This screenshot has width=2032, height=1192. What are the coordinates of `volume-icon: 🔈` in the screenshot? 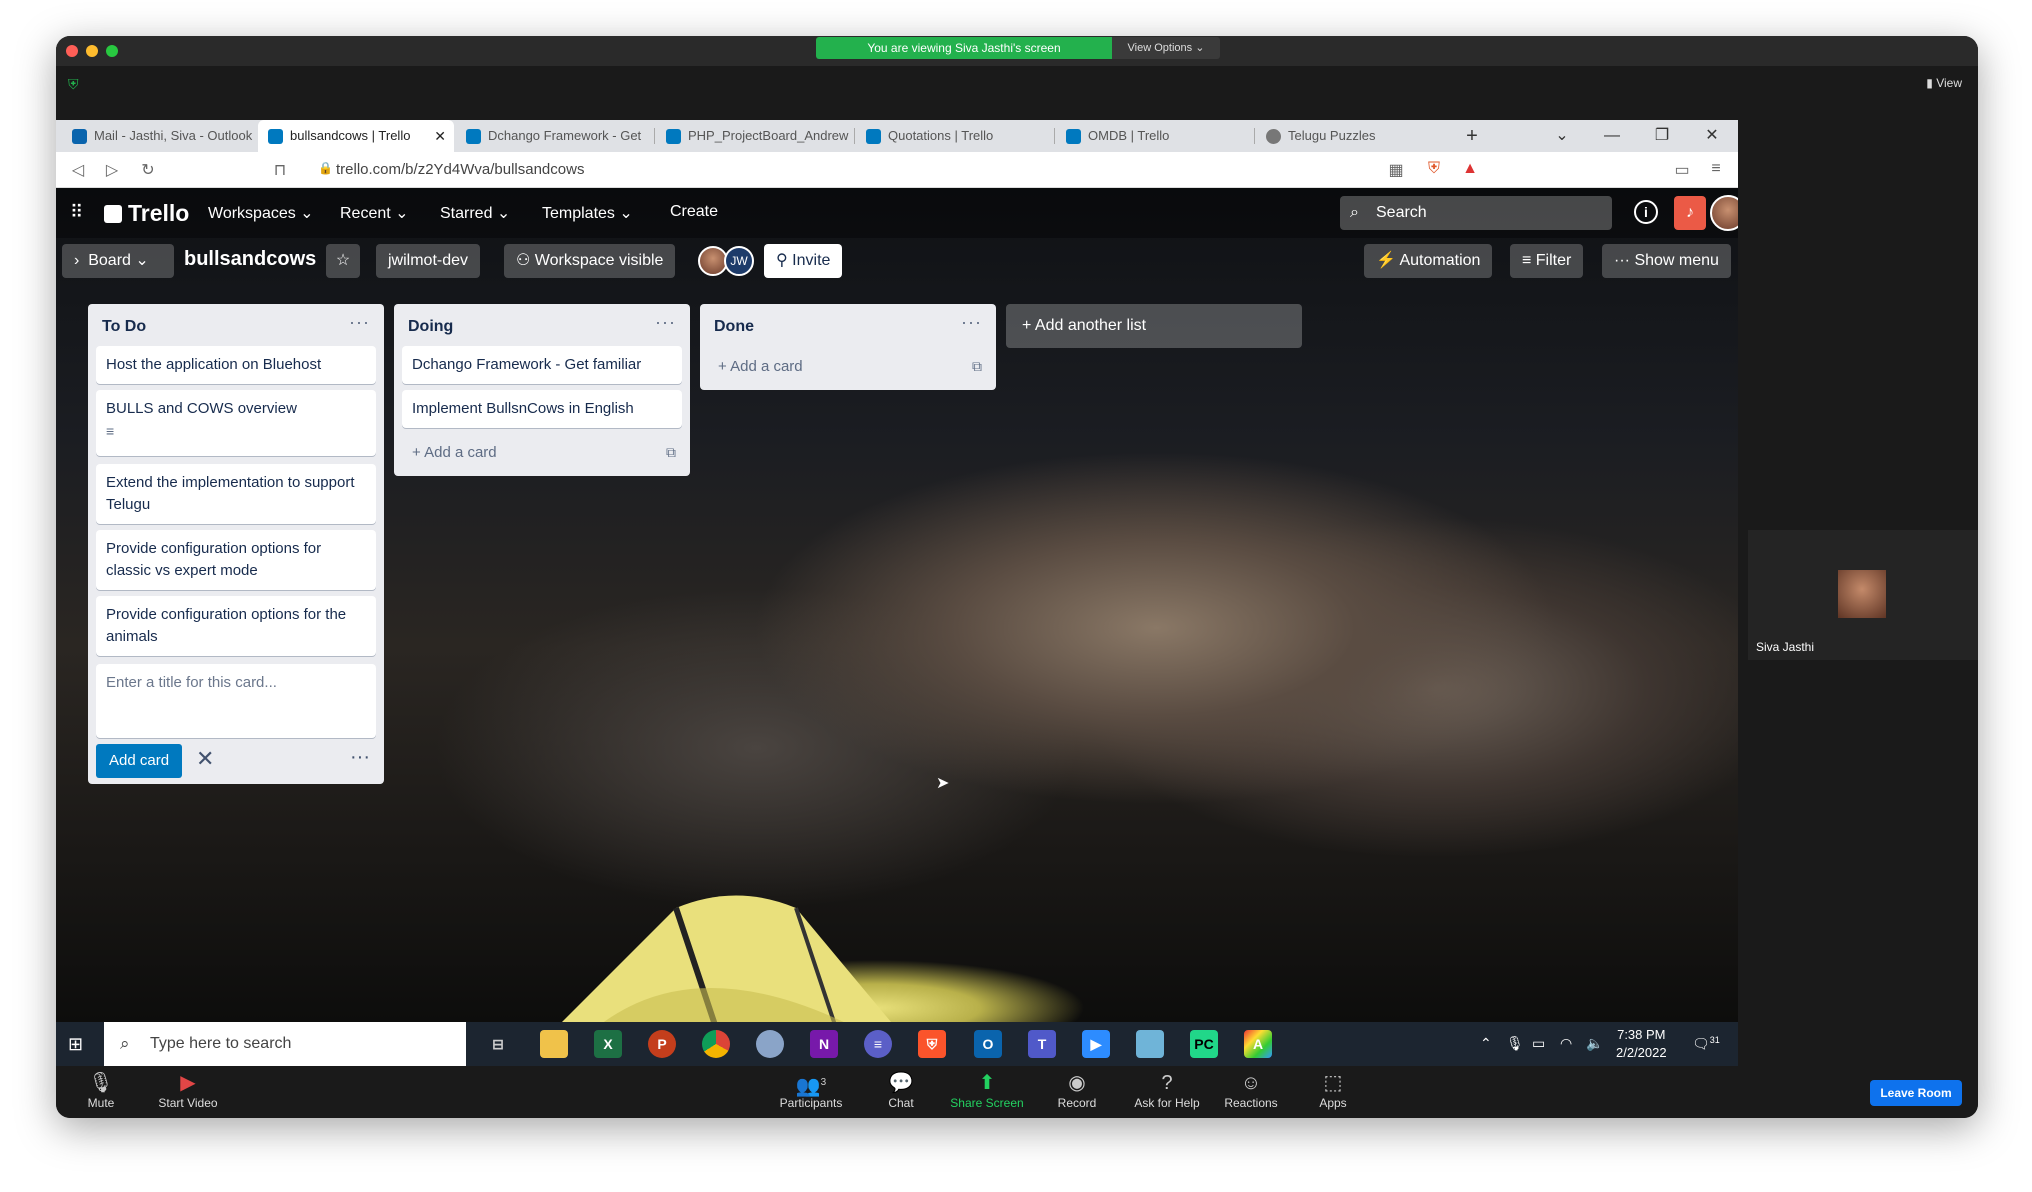 It's located at (1594, 1043).